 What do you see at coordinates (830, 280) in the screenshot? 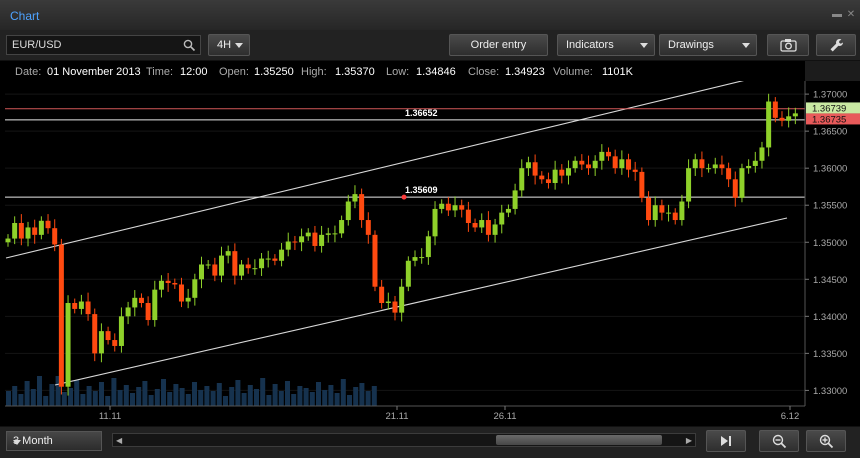
I see `y-tick-label: 1.34500` at bounding box center [830, 280].